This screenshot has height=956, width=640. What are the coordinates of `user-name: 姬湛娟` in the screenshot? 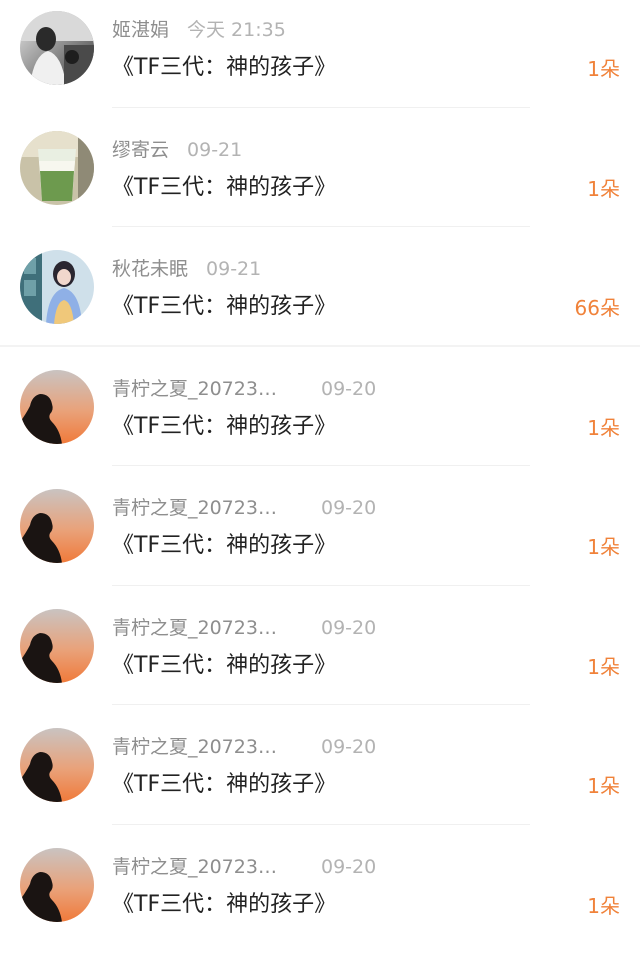 It's located at (140, 30).